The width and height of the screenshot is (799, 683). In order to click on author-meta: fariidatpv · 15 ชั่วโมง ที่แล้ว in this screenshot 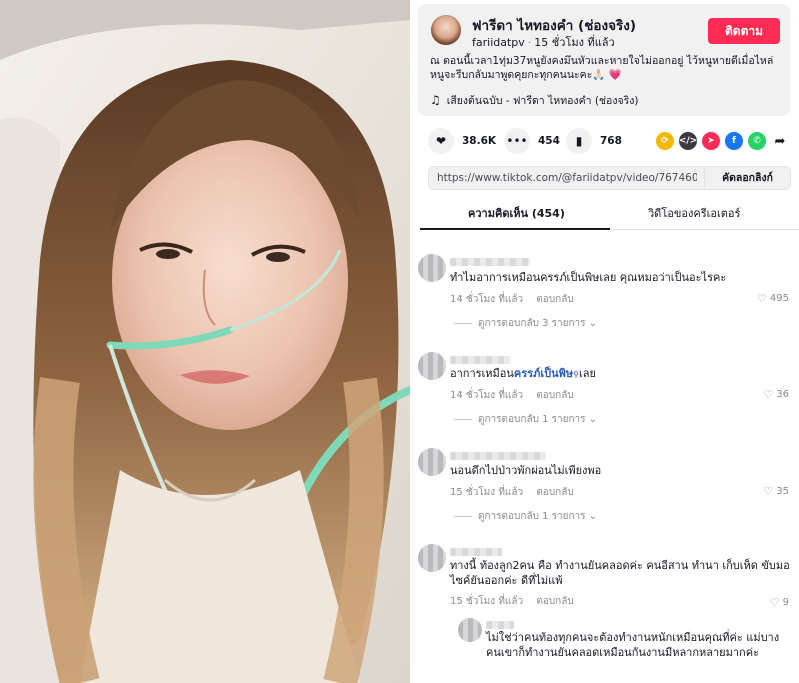, I will do `click(543, 42)`.